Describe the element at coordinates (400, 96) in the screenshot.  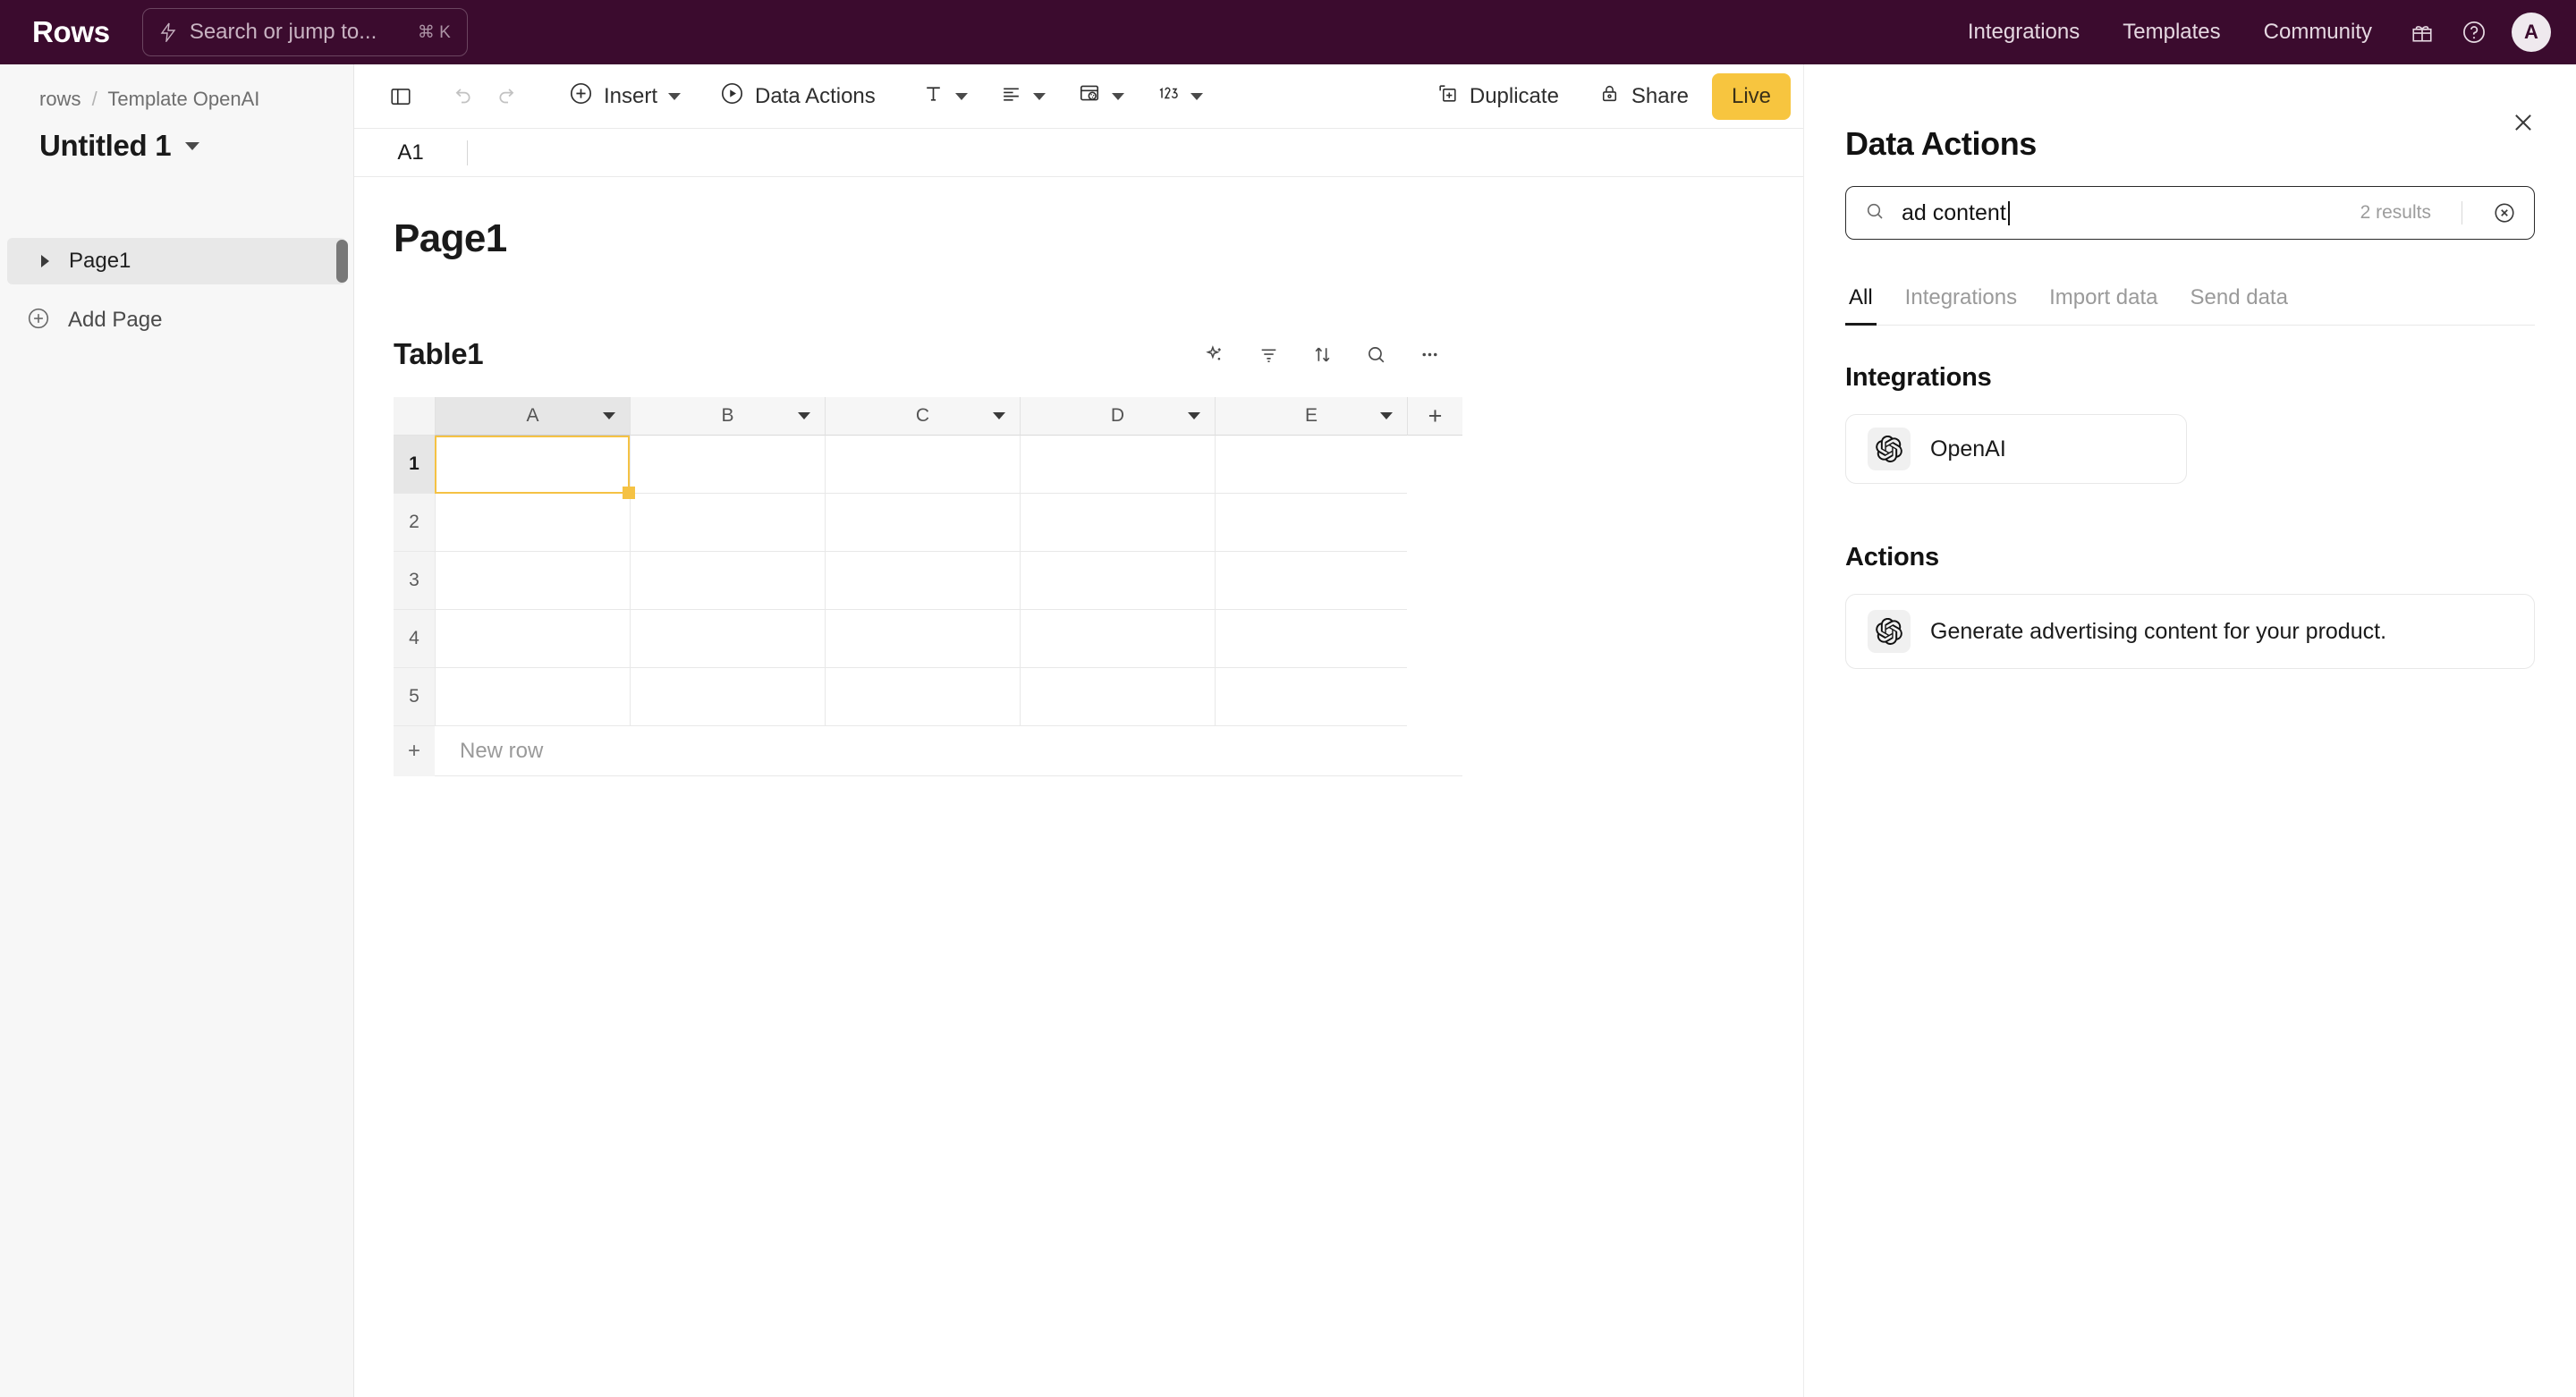
I see `sidebar-toggle-icon` at that location.